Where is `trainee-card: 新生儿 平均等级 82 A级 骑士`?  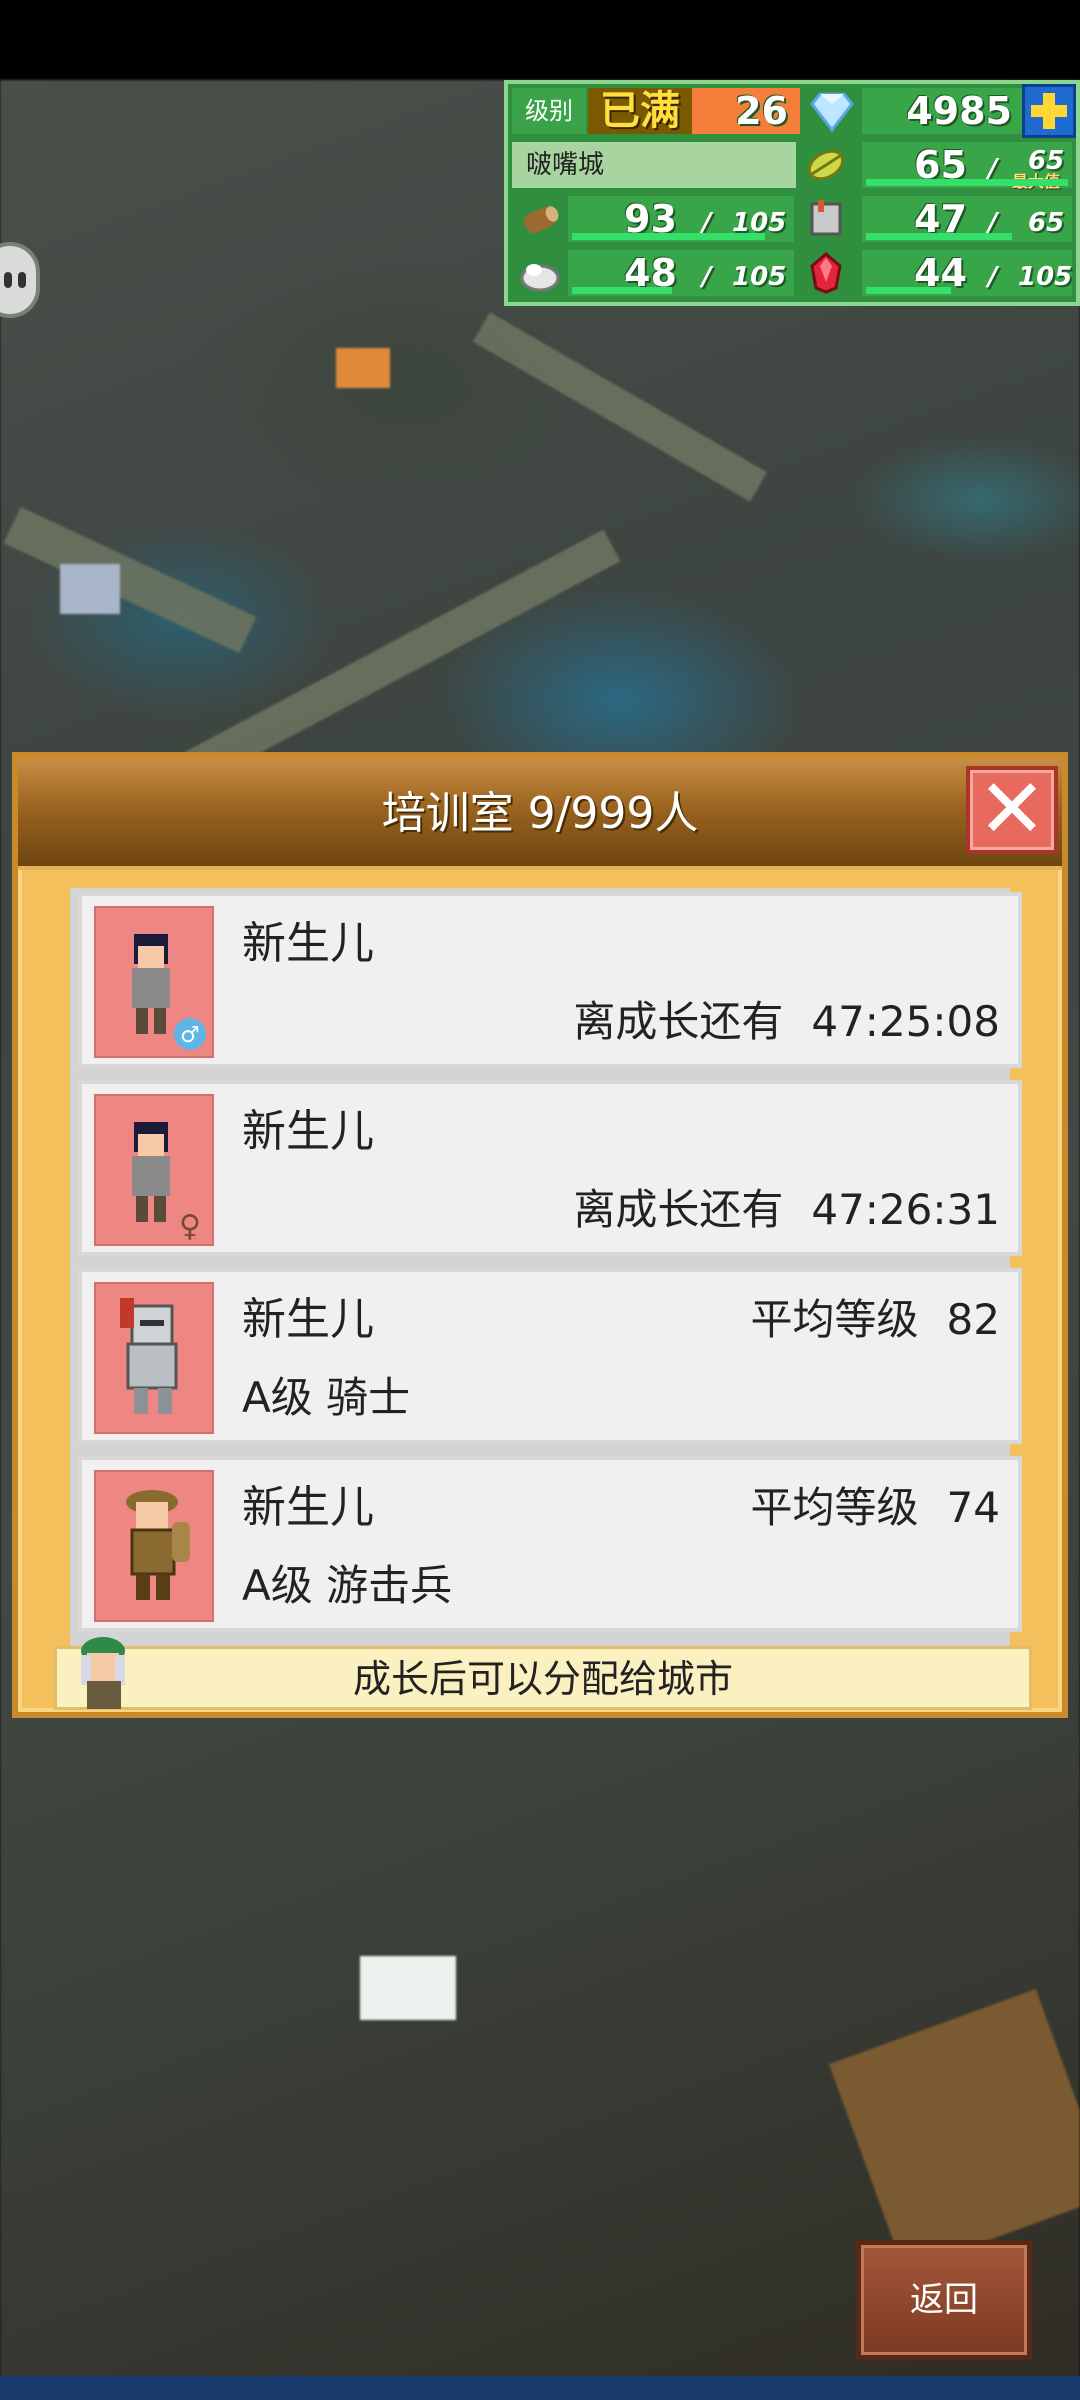
trainee-card: 新生儿 平均等级 82 A级 骑士 is located at coordinates (550, 1356).